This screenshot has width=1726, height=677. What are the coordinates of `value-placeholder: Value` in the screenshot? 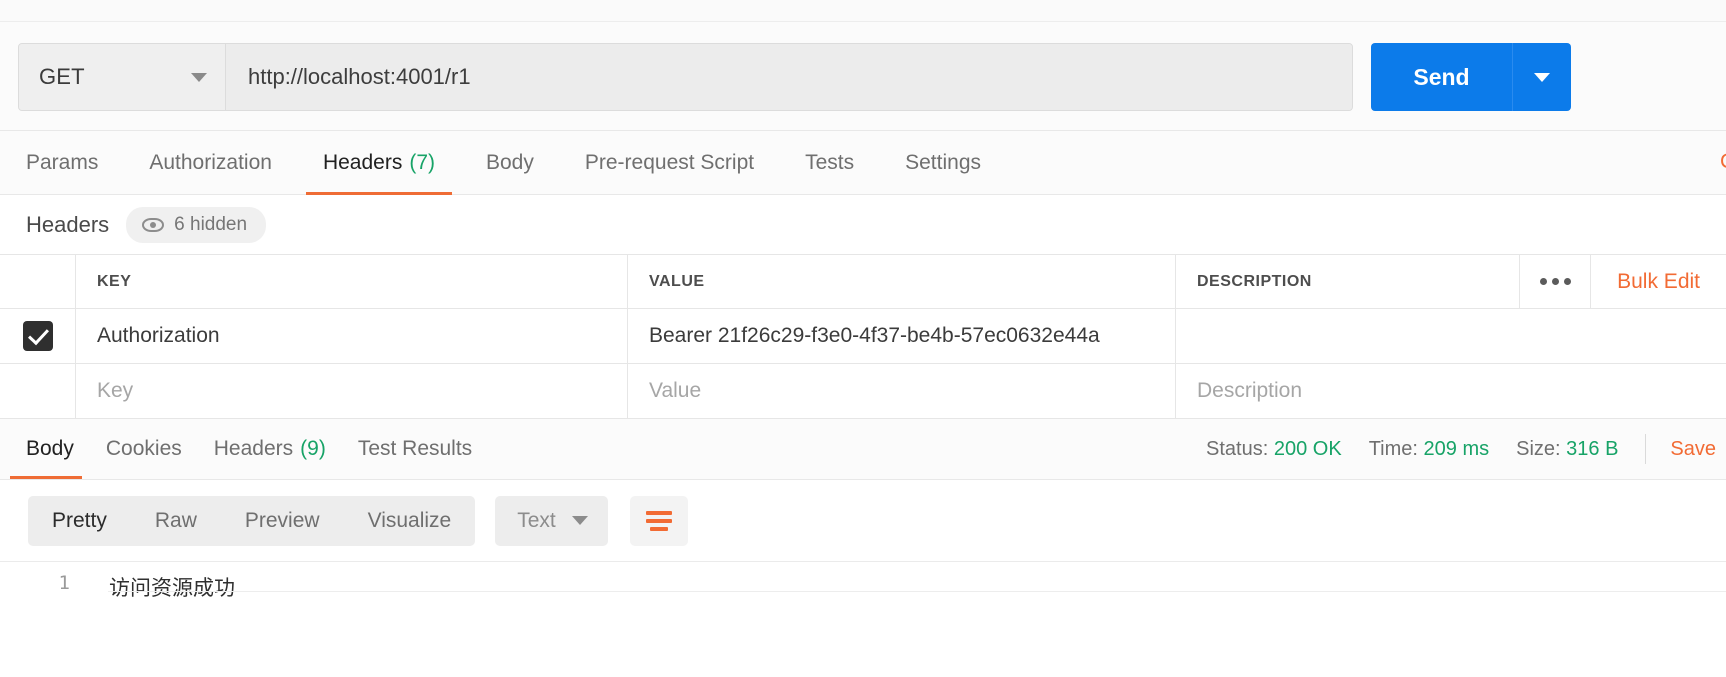 It's located at (675, 390).